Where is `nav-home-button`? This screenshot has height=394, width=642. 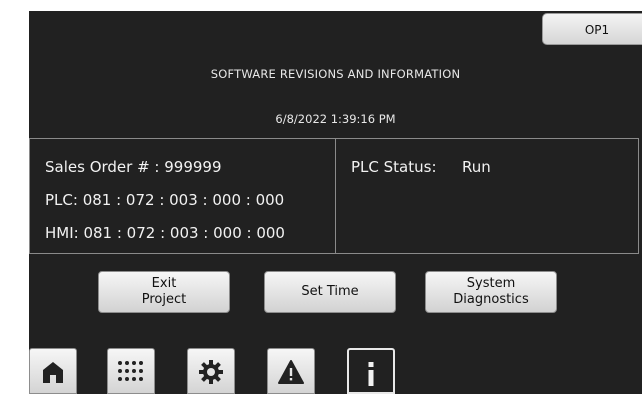 nav-home-button is located at coordinates (53, 371).